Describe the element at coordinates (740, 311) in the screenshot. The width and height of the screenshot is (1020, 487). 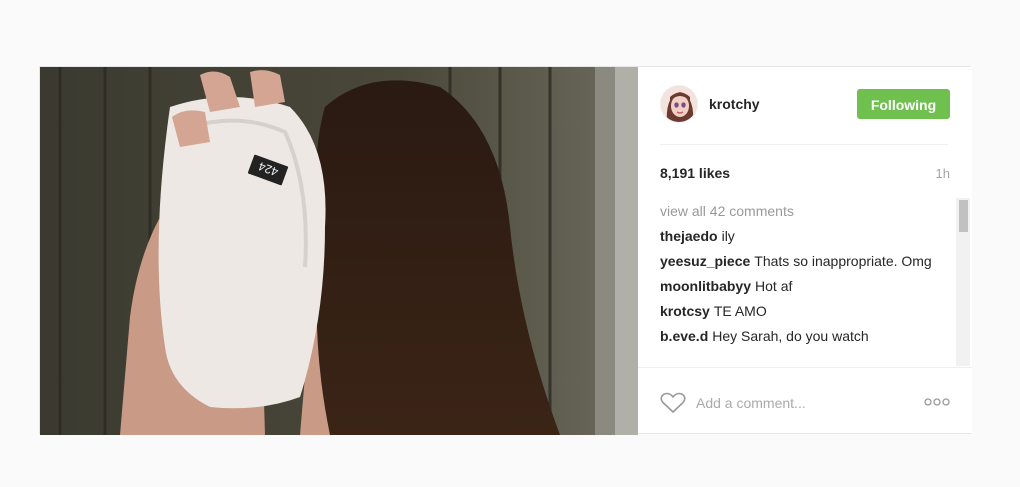
I see `comment-text: TE AMO` at that location.